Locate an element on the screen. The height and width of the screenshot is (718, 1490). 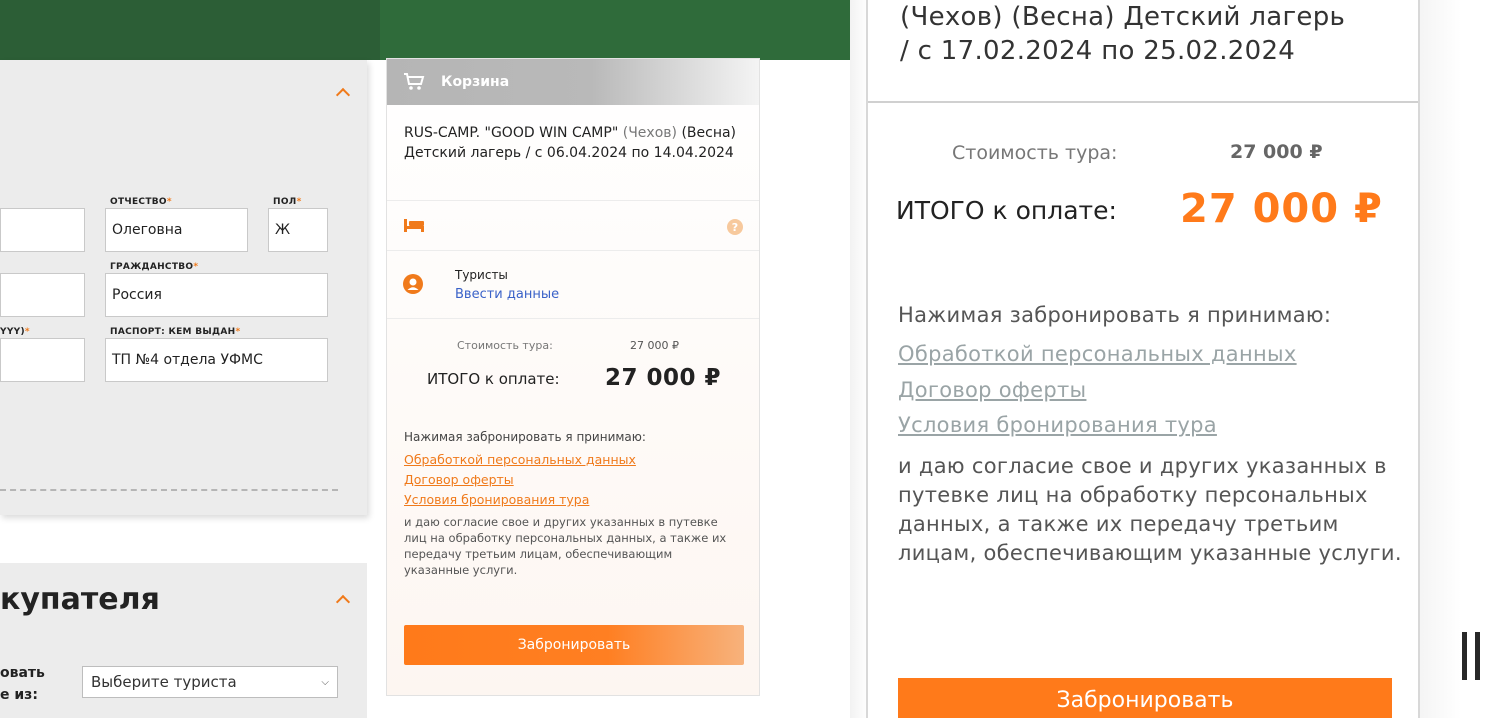
patronymic-label: ОТЧЕСТВО* is located at coordinates (141, 202).